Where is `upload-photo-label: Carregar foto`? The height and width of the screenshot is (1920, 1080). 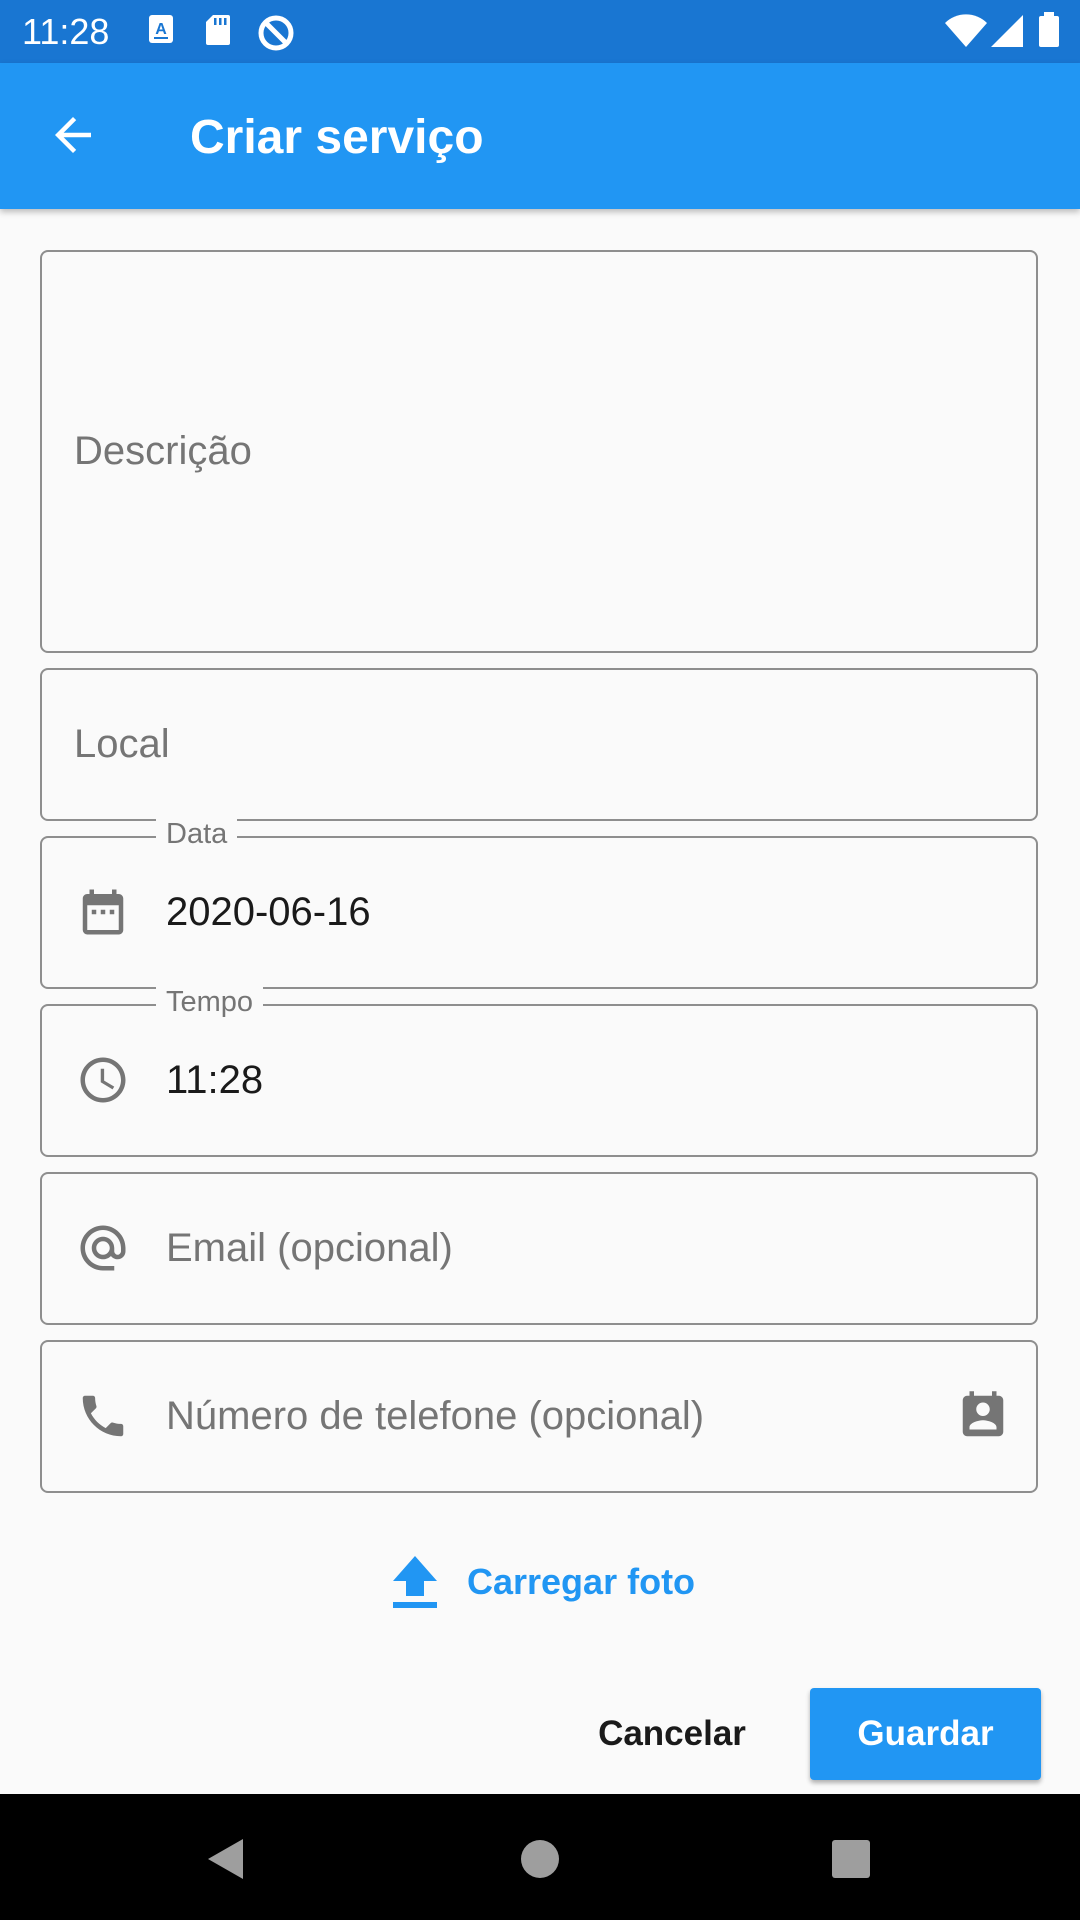
upload-photo-label: Carregar foto is located at coordinates (581, 1581).